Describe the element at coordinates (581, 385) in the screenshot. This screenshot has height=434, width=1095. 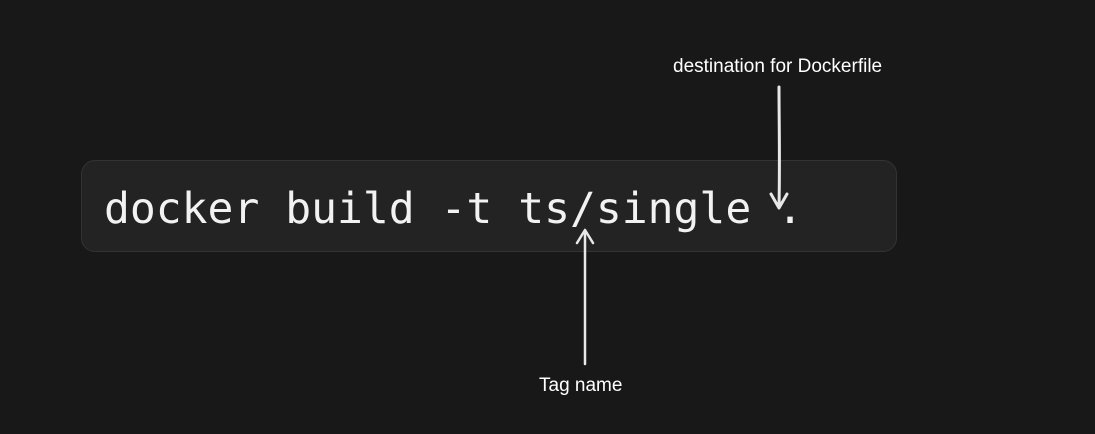
I see `tag-annotation-label: Tag name` at that location.